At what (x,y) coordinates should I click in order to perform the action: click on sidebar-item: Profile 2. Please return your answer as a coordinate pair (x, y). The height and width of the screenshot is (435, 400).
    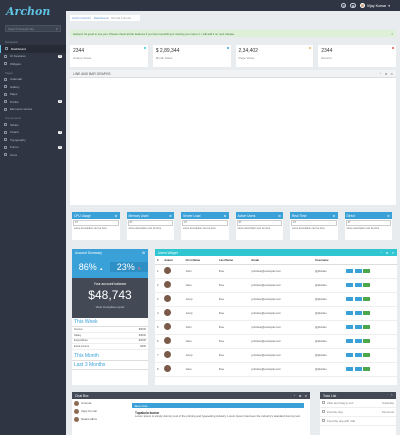
    Looking at the image, I should click on (33, 102).